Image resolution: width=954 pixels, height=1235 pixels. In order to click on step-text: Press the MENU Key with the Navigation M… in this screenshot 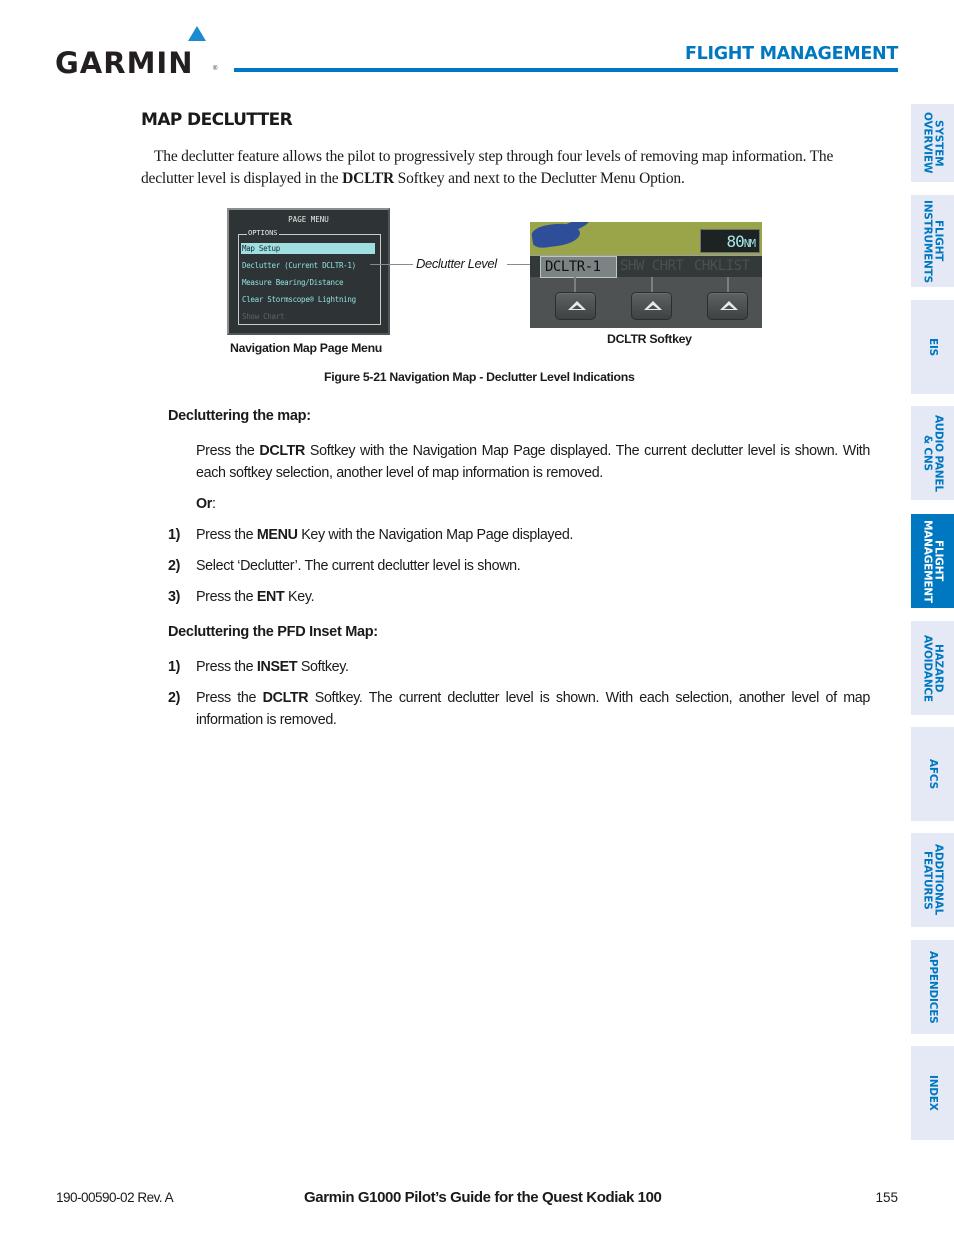, I will do `click(533, 535)`.